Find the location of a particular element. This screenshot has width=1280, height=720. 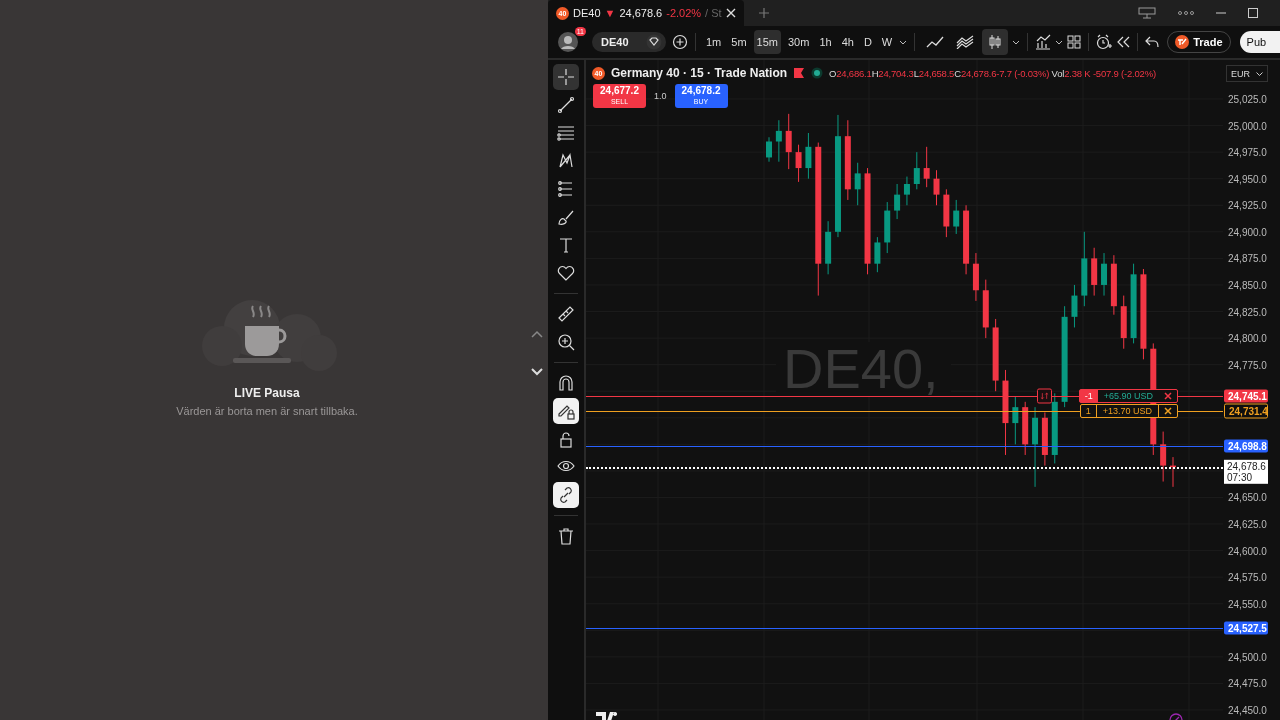

price-axis-label: 24,550.0 is located at coordinates (1247, 604).